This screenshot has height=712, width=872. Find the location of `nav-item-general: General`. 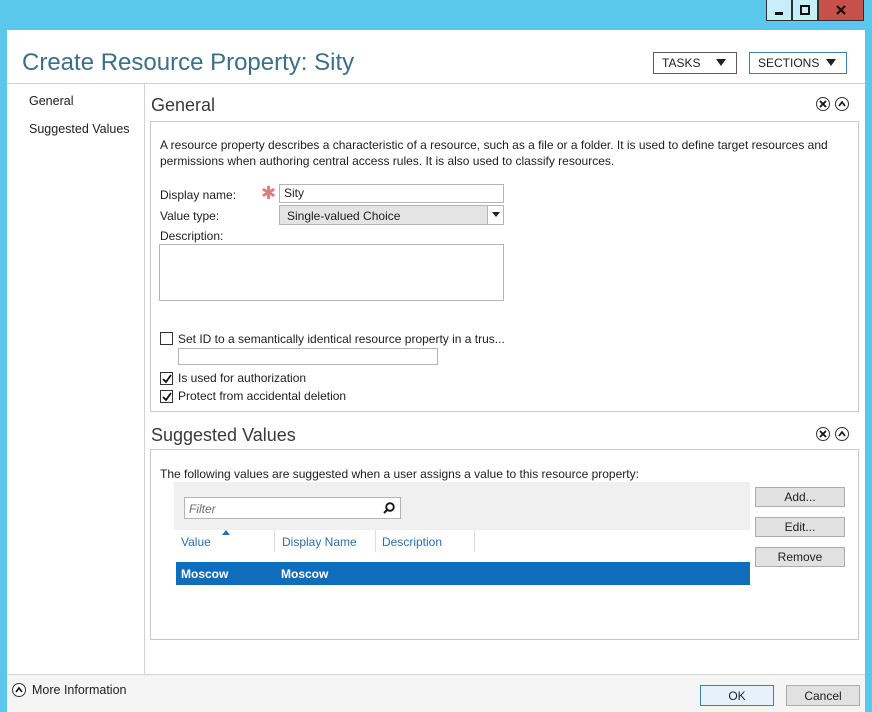

nav-item-general: General is located at coordinates (51, 101).